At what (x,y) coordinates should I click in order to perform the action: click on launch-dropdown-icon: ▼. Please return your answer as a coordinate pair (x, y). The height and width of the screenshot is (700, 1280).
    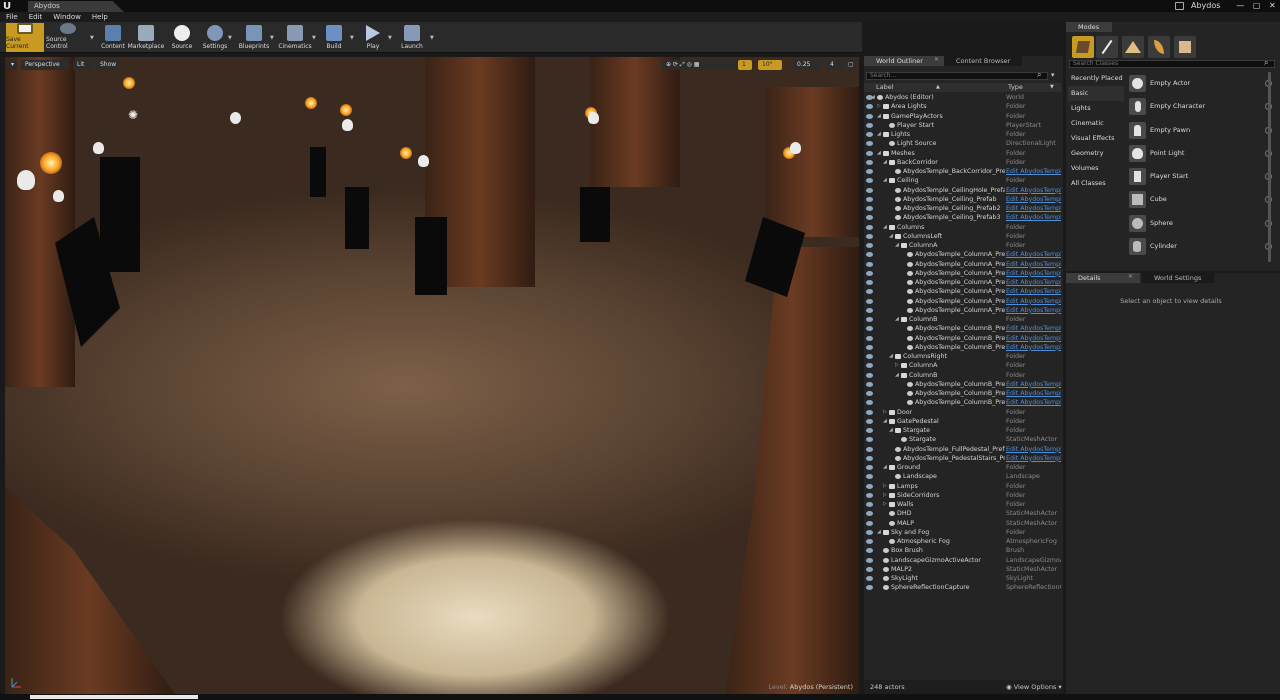
    Looking at the image, I should click on (432, 38).